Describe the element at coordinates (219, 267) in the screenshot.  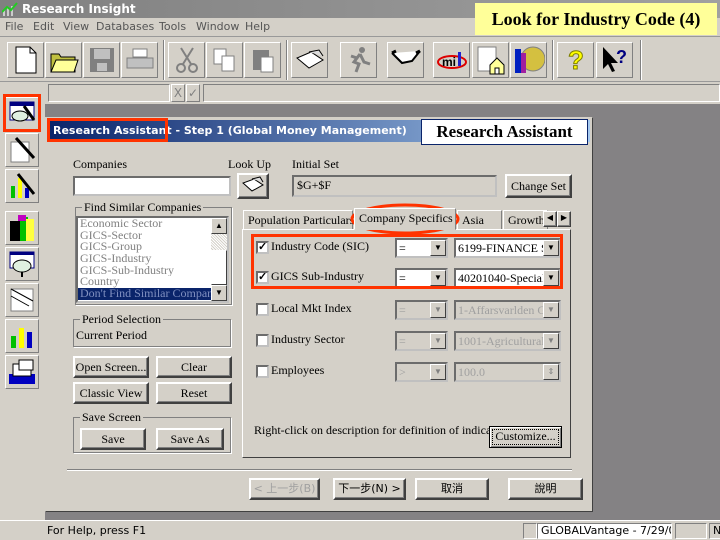
I see `scrollbar-thumb` at that location.